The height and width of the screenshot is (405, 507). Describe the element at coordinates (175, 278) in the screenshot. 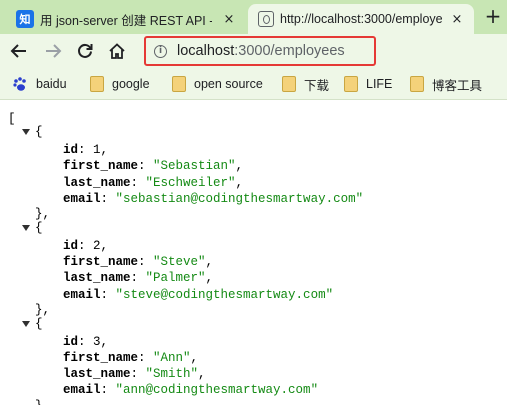

I see `value-last-name: "Palmer"` at that location.